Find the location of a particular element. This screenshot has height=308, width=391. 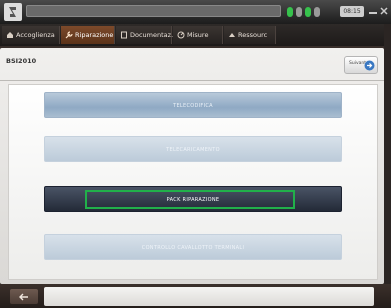

tab-label: Ressourc is located at coordinates (253, 35).